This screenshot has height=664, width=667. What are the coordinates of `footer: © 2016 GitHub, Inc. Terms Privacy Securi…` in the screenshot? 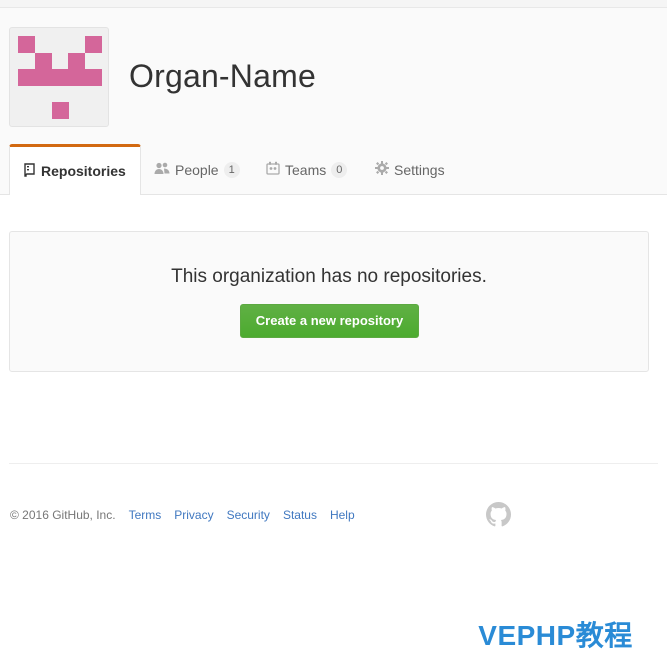 It's located at (189, 515).